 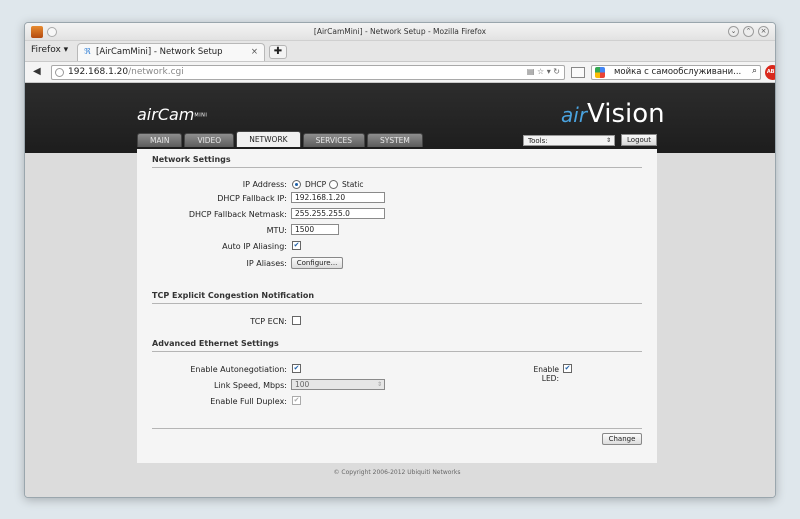 I want to click on auto-alias-label: Auto IP Aliasing:, so click(x=254, y=246).